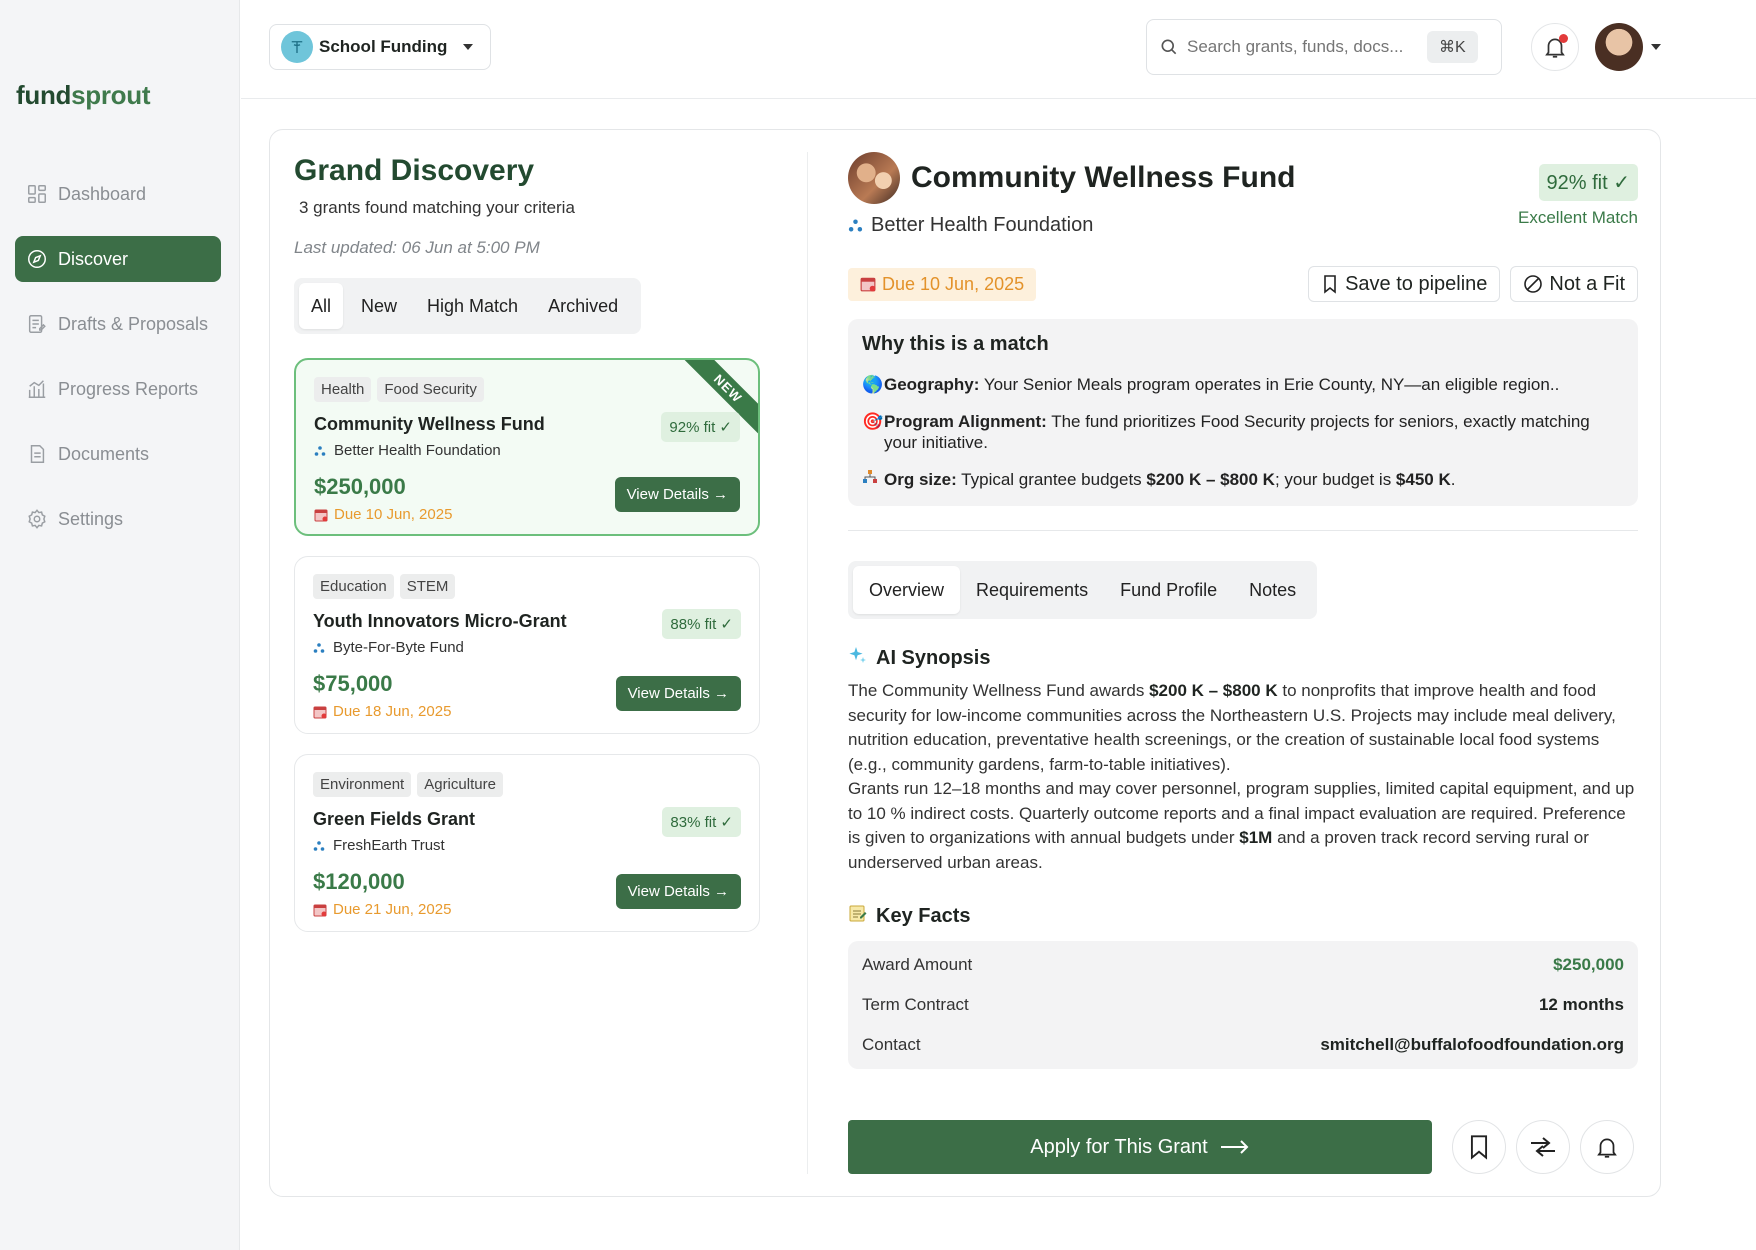  What do you see at coordinates (1168, 590) in the screenshot?
I see `tab-fund-profile: Fund Profile` at bounding box center [1168, 590].